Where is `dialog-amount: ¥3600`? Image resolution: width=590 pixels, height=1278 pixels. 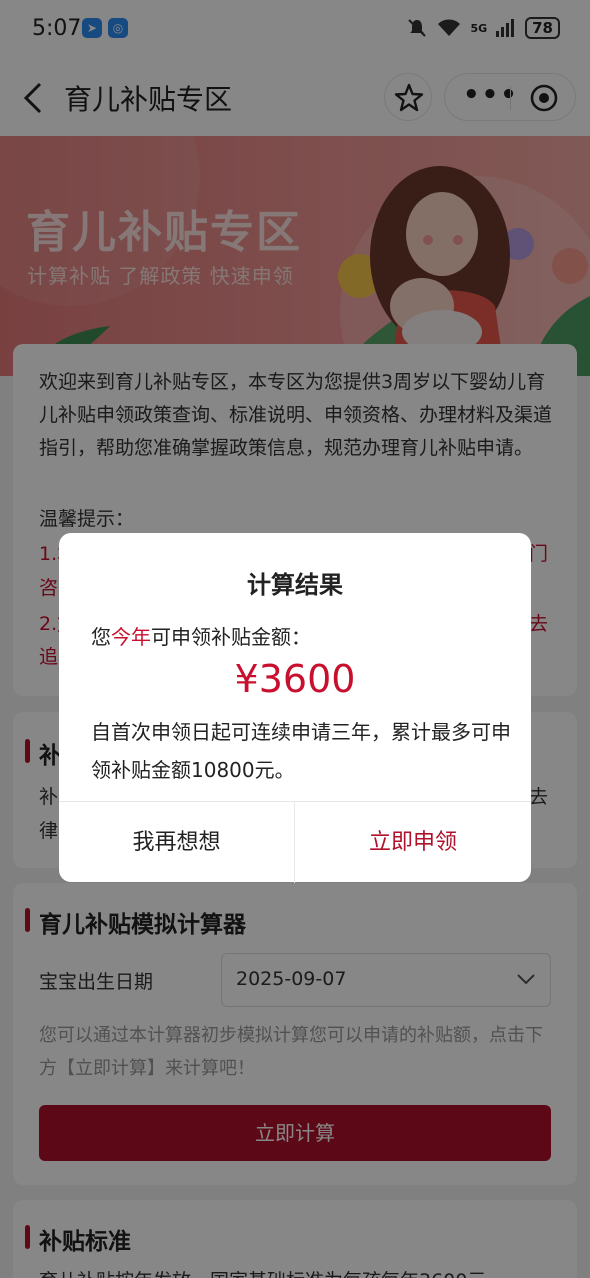 dialog-amount: ¥3600 is located at coordinates (295, 679).